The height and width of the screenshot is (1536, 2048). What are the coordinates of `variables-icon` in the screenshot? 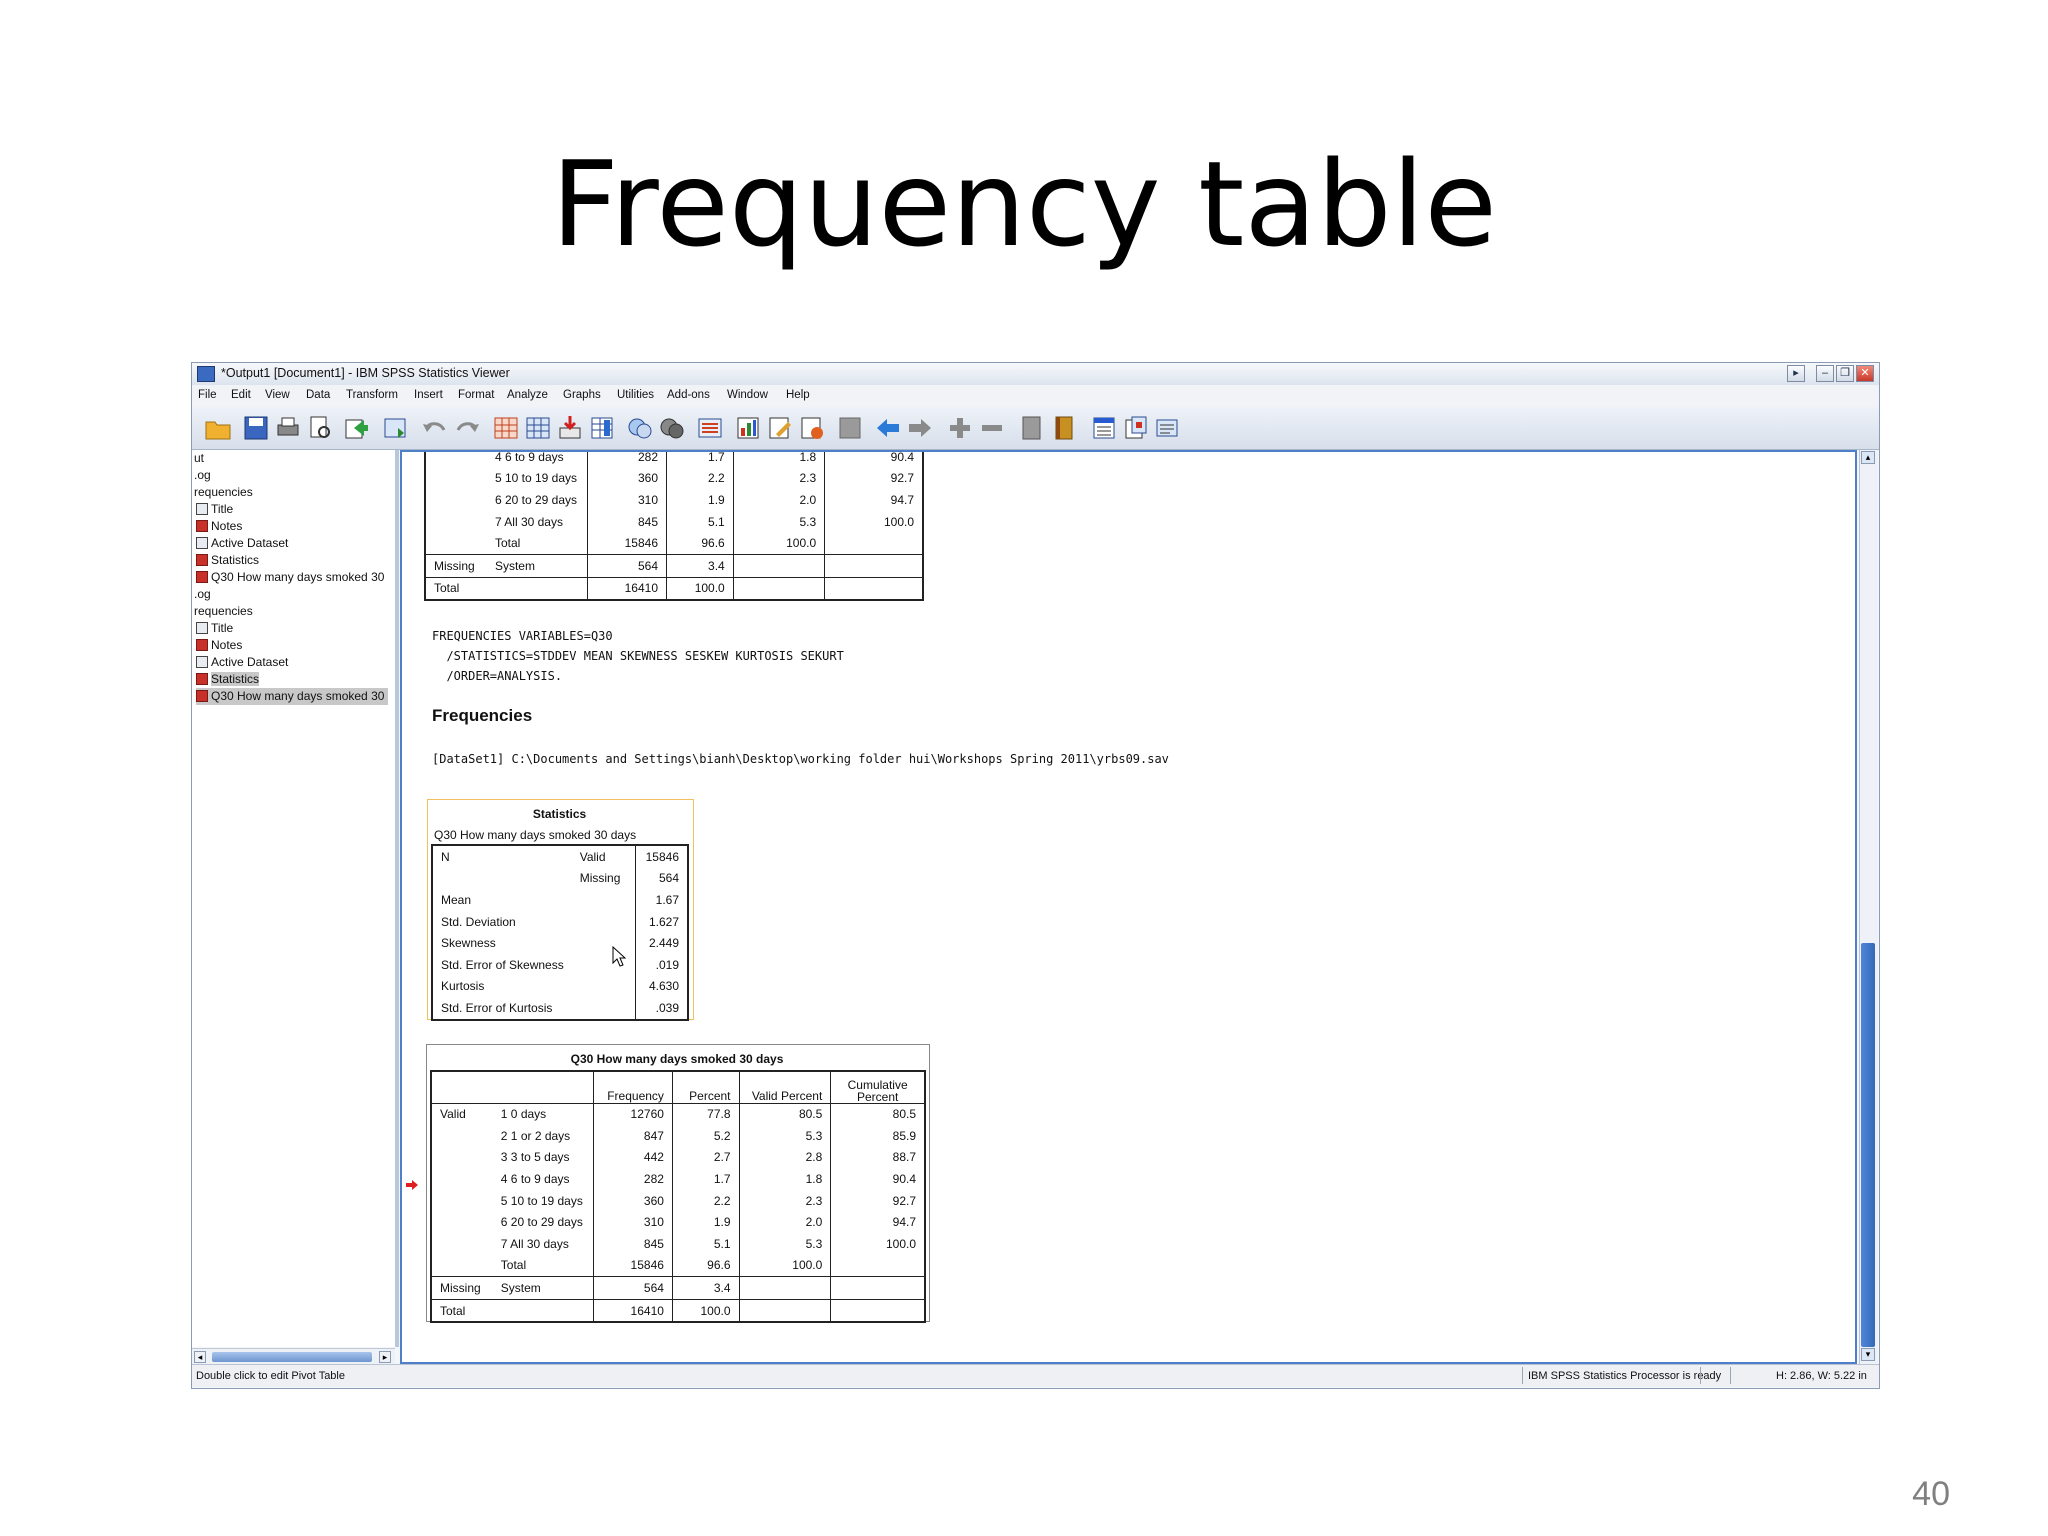 It's located at (602, 428).